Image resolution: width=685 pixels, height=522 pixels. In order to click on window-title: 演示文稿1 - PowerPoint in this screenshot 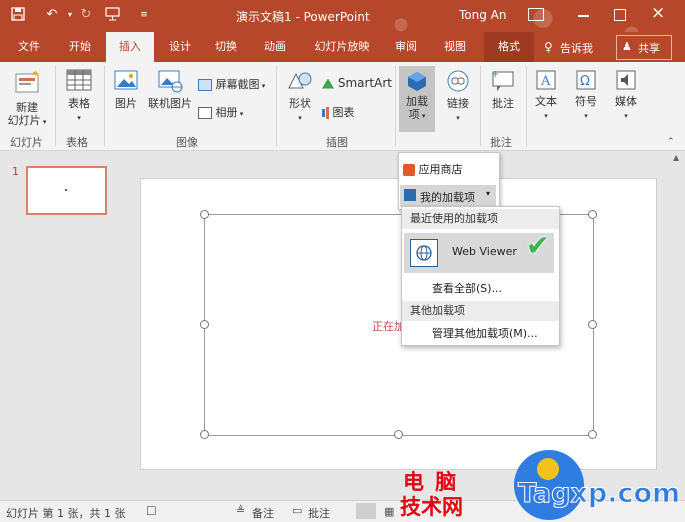, I will do `click(303, 17)`.